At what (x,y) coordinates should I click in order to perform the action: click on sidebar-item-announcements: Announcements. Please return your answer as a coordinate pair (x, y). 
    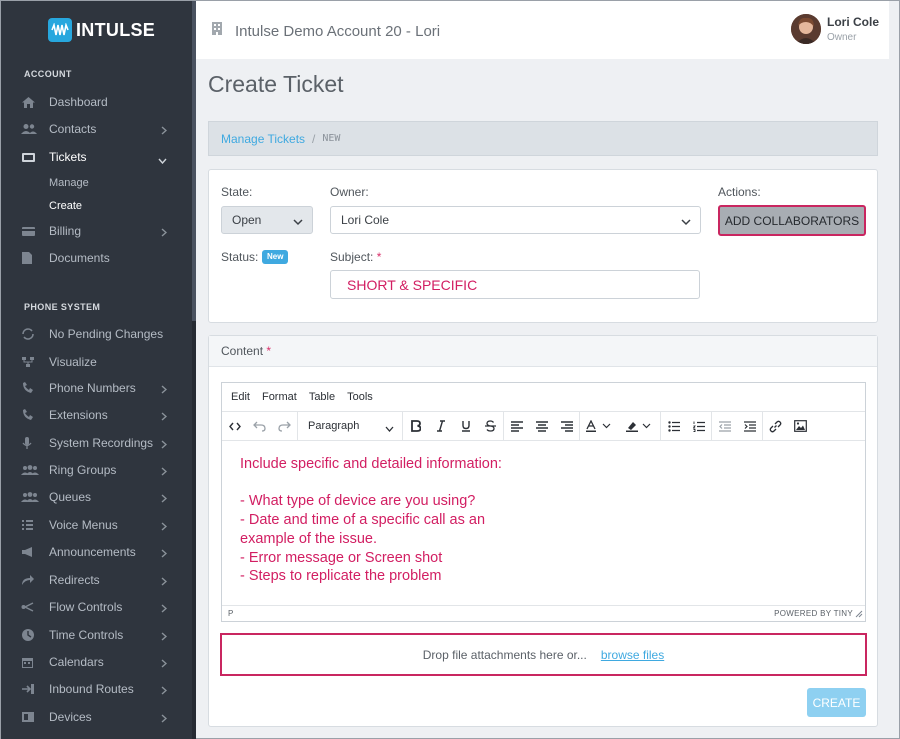
    Looking at the image, I should click on (96, 552).